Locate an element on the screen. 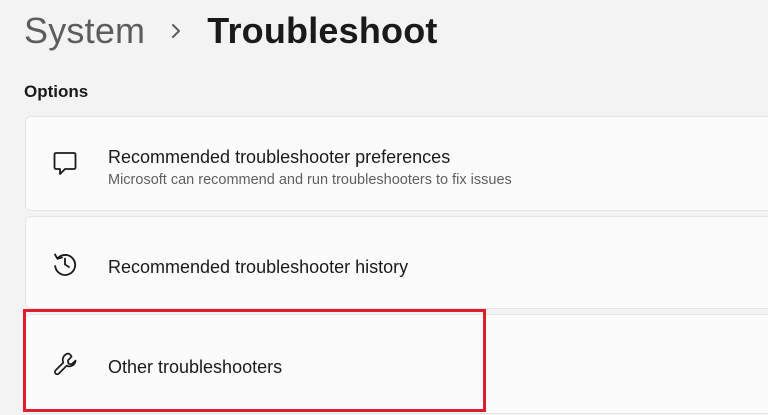  breadcrumb: System Troubleshoot is located at coordinates (231, 31).